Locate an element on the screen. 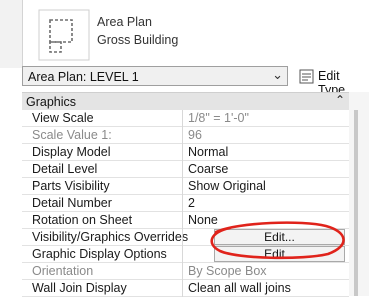 The width and height of the screenshot is (369, 297). type-name-label: Gross Building is located at coordinates (138, 40).